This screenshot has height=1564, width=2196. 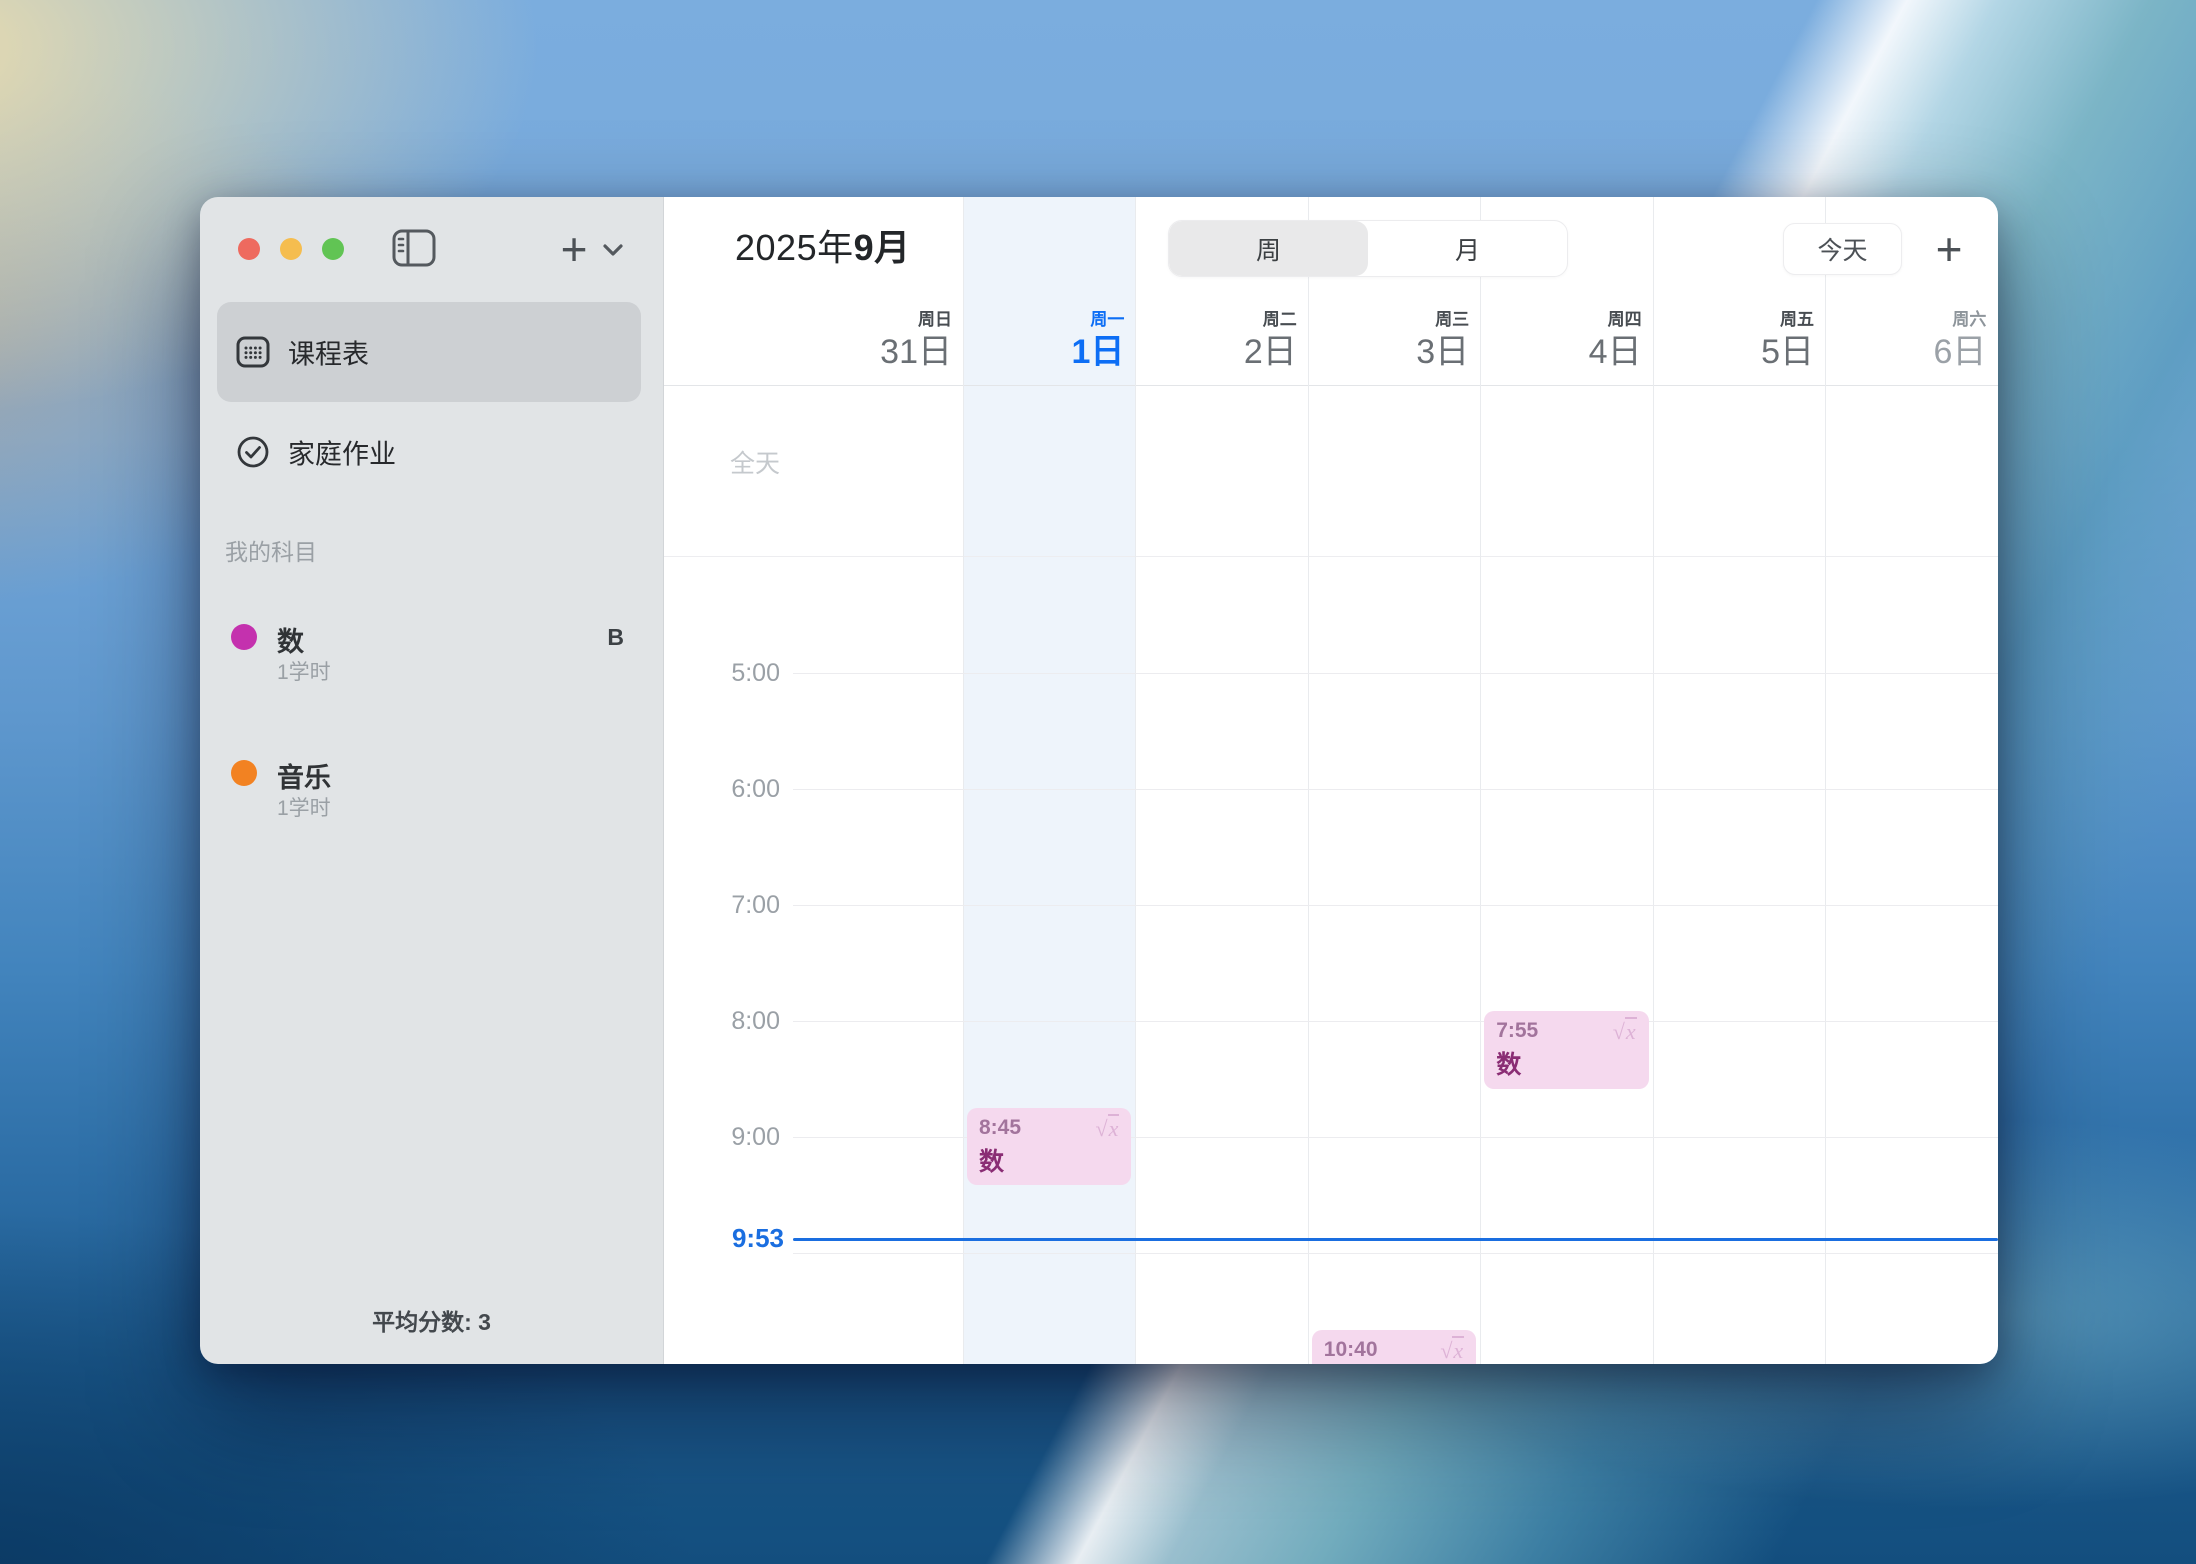 I want to click on subject-row: 数 1学时 B, so click(x=429, y=657).